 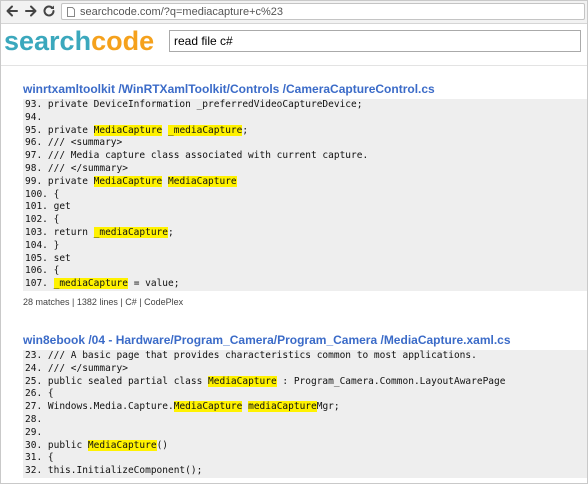 What do you see at coordinates (34, 432) in the screenshot?
I see `code-text: 29.` at bounding box center [34, 432].